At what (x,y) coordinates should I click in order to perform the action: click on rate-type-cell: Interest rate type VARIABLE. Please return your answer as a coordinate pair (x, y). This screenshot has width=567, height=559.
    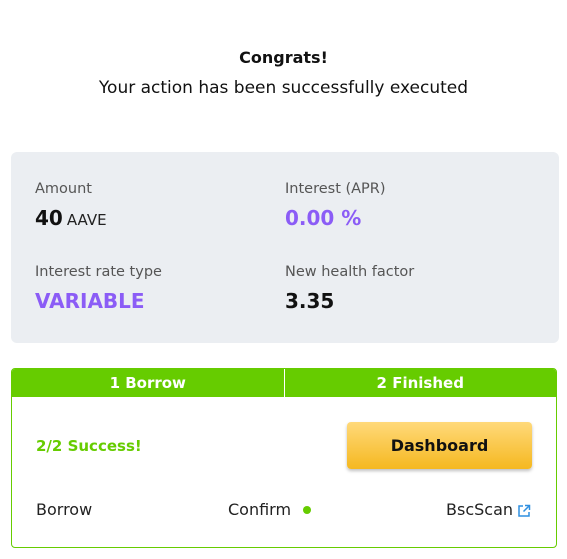
    Looking at the image, I should click on (98, 288).